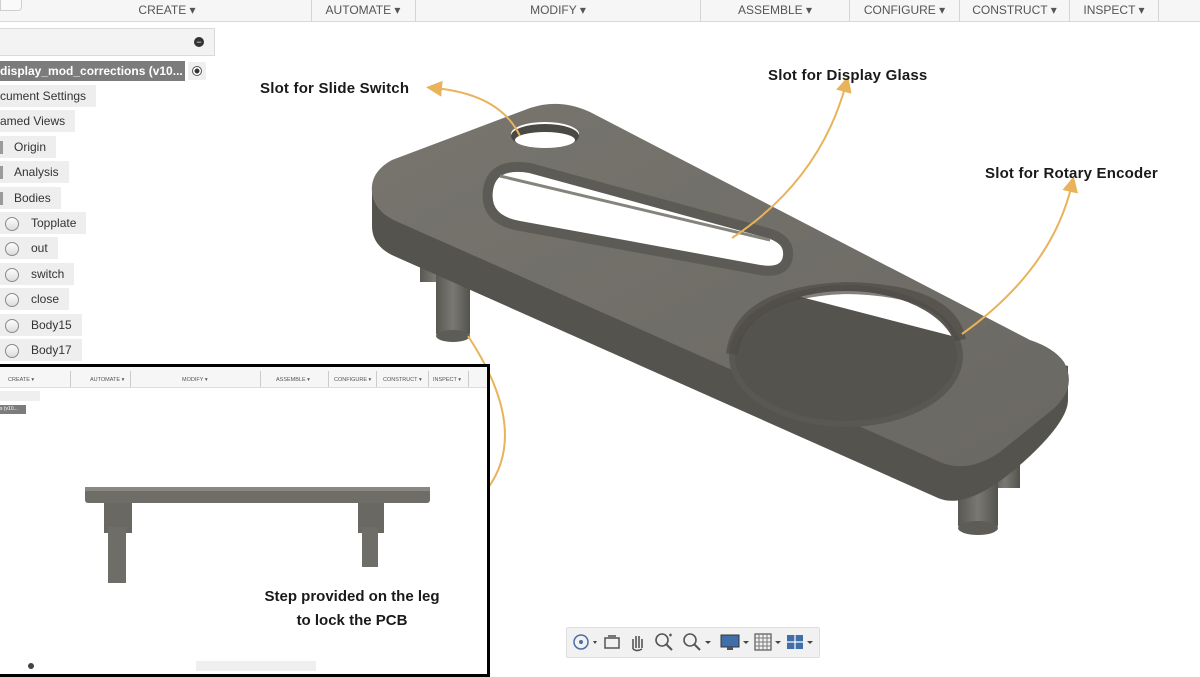 The height and width of the screenshot is (677, 1200). What do you see at coordinates (256, 666) in the screenshot?
I see `inset-nav-bar` at bounding box center [256, 666].